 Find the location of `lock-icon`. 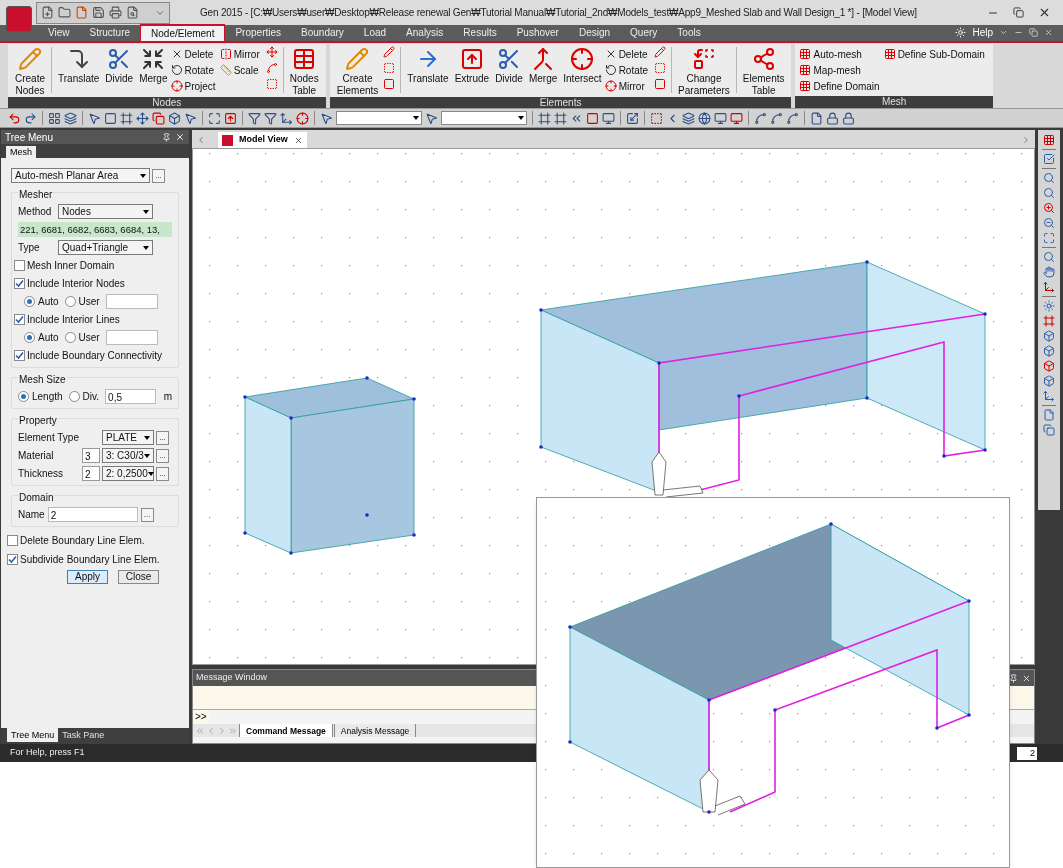

lock-icon is located at coordinates (848, 118).